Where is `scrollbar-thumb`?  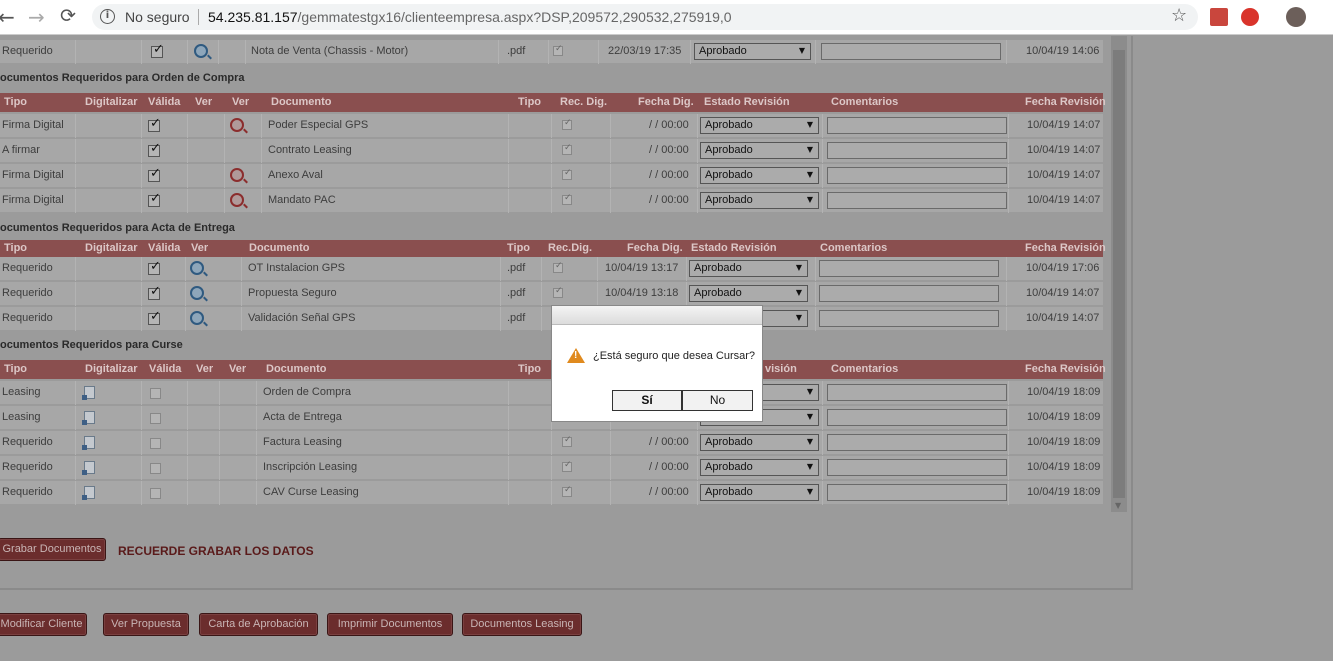
scrollbar-thumb is located at coordinates (1119, 274).